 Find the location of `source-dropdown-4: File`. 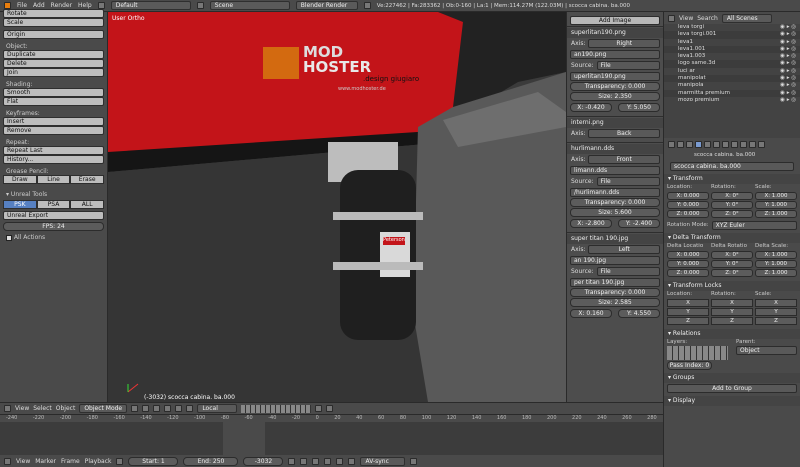

source-dropdown-4: File is located at coordinates (628, 271).